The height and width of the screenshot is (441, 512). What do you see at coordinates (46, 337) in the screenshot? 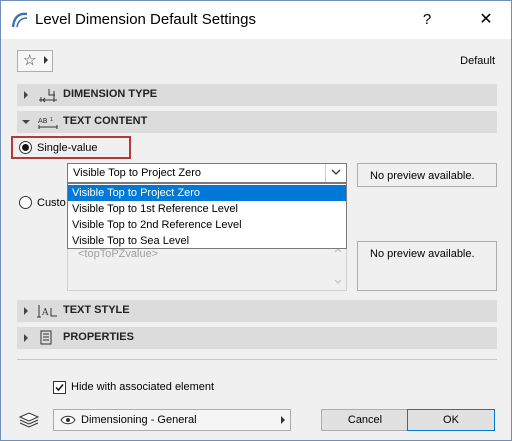
I see `properties-icon` at bounding box center [46, 337].